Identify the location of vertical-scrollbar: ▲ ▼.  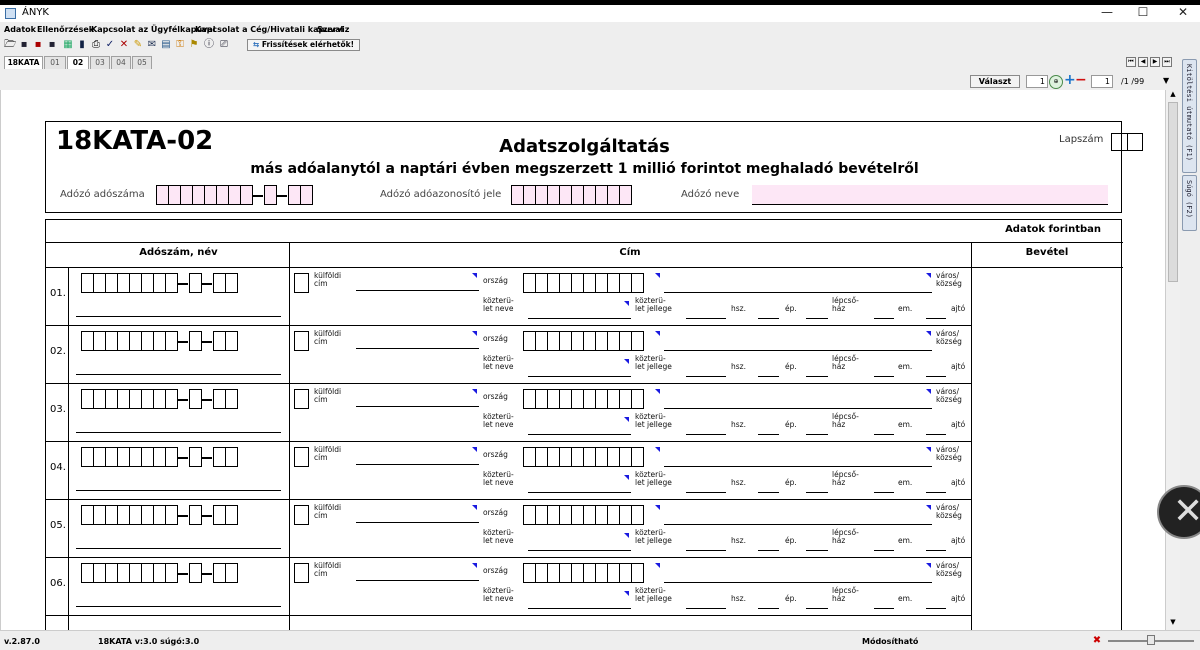
(1172, 360).